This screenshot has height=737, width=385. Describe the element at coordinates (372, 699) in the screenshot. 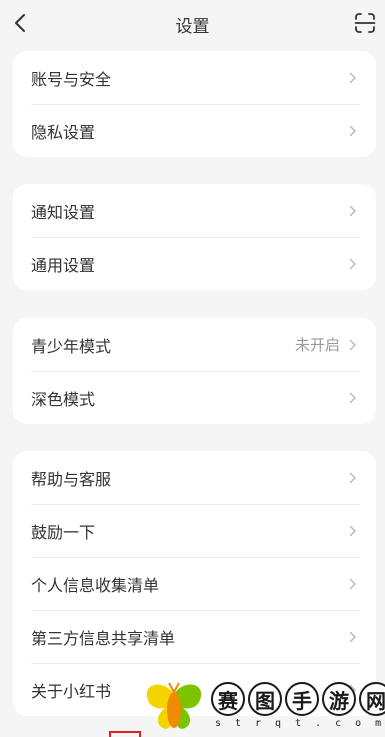

I see `watermark-char: 网` at that location.